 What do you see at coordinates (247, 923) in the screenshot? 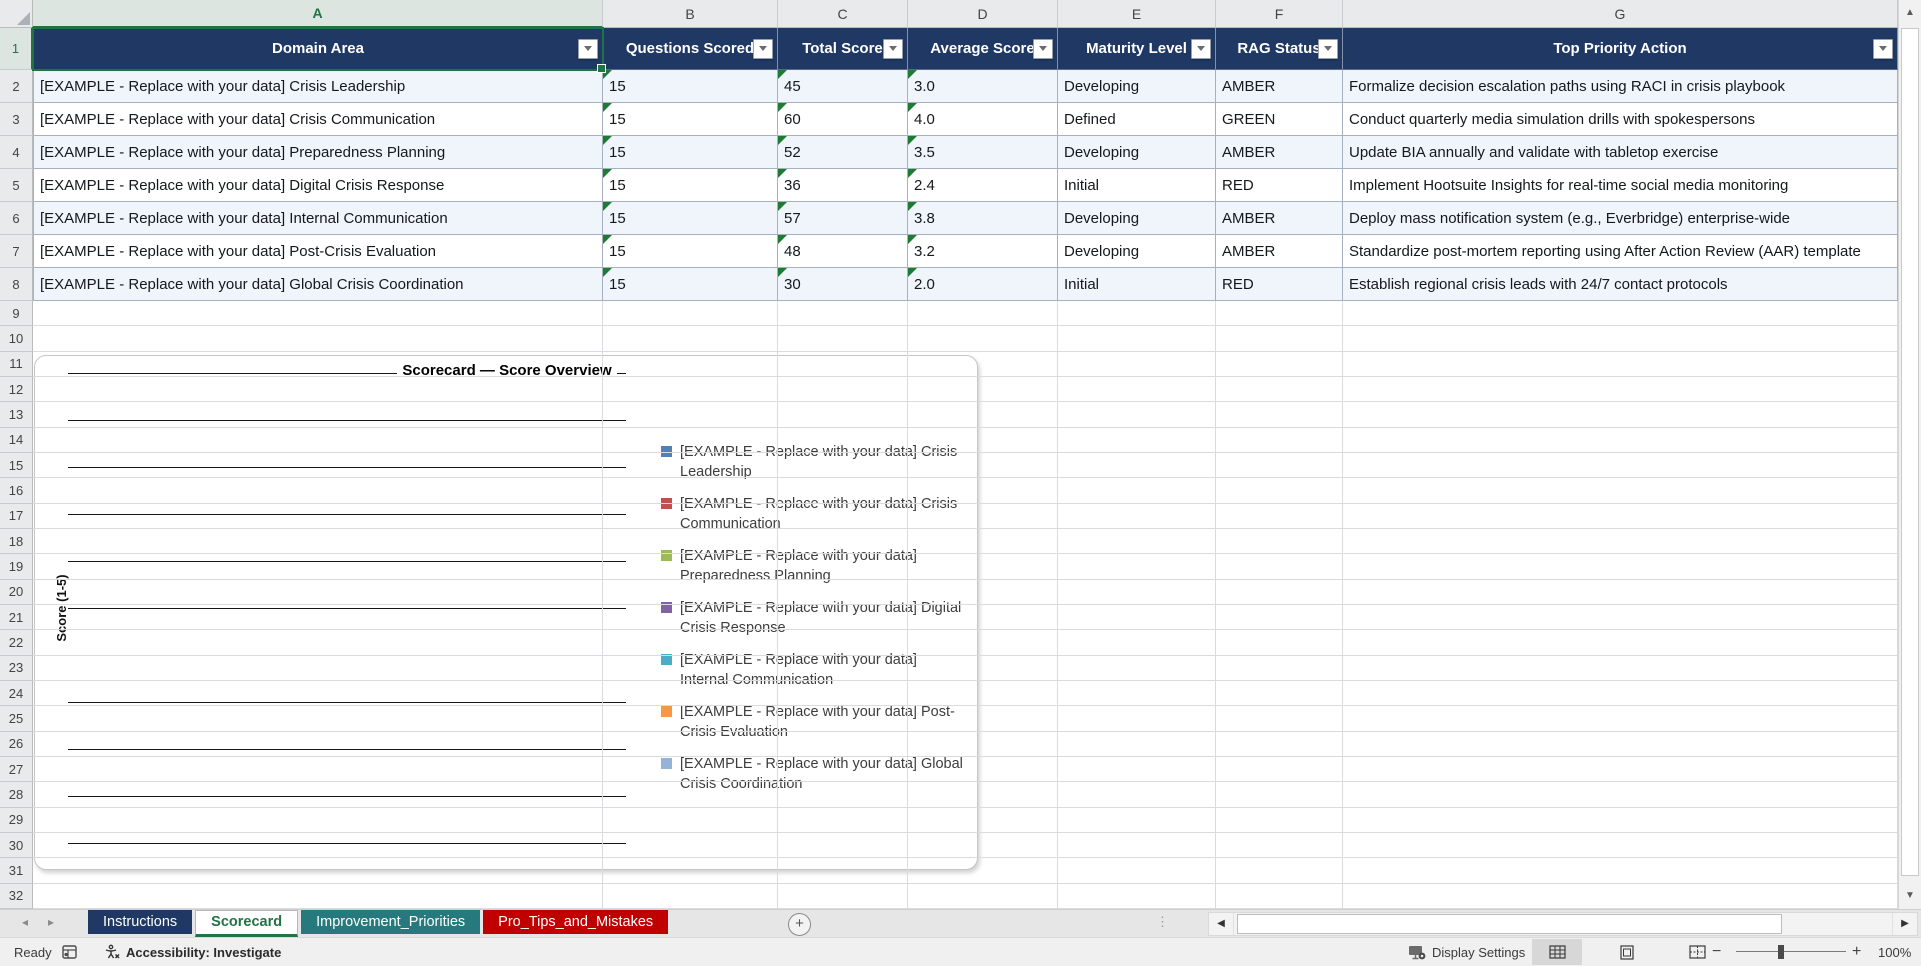
I see `sheet-tab-scorecard: Scorecard` at bounding box center [247, 923].